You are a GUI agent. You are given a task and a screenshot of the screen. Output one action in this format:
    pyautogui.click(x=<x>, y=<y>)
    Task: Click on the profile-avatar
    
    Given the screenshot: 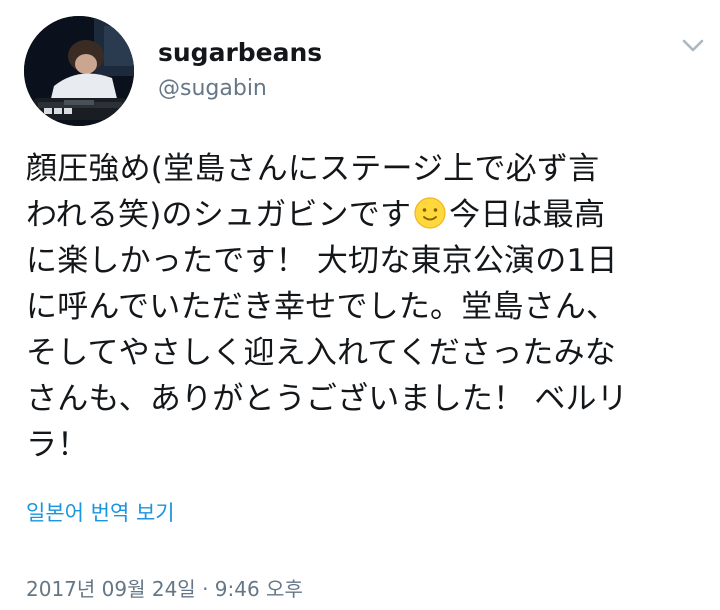 What is the action you would take?
    pyautogui.click(x=79, y=71)
    